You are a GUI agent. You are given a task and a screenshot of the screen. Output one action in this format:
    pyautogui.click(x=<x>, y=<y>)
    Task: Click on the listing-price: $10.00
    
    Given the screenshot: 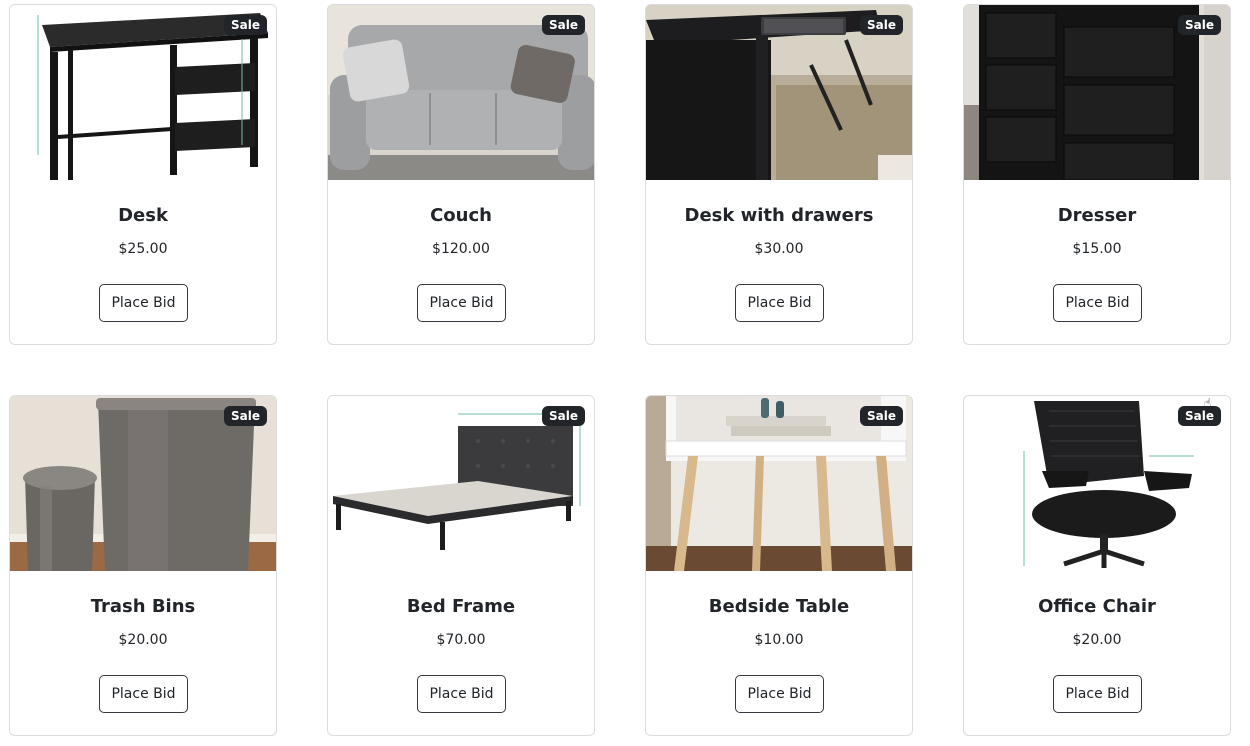 What is the action you would take?
    pyautogui.click(x=779, y=640)
    